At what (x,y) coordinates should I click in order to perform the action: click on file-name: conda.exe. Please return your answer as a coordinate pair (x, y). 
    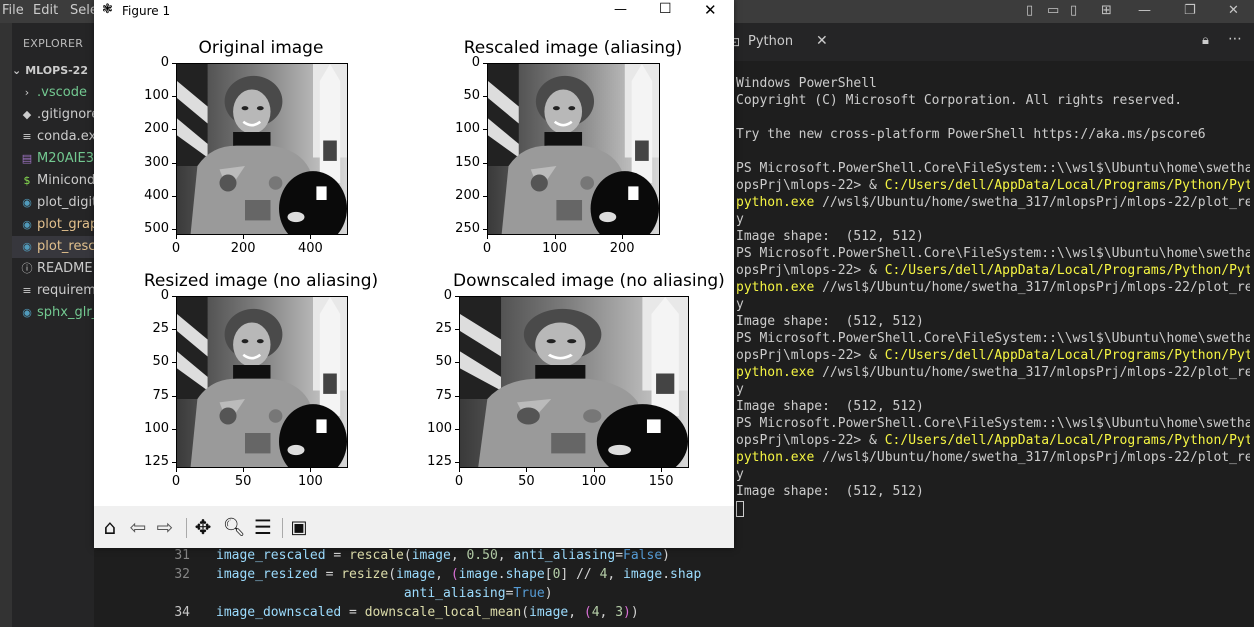
    Looking at the image, I should click on (65, 136).